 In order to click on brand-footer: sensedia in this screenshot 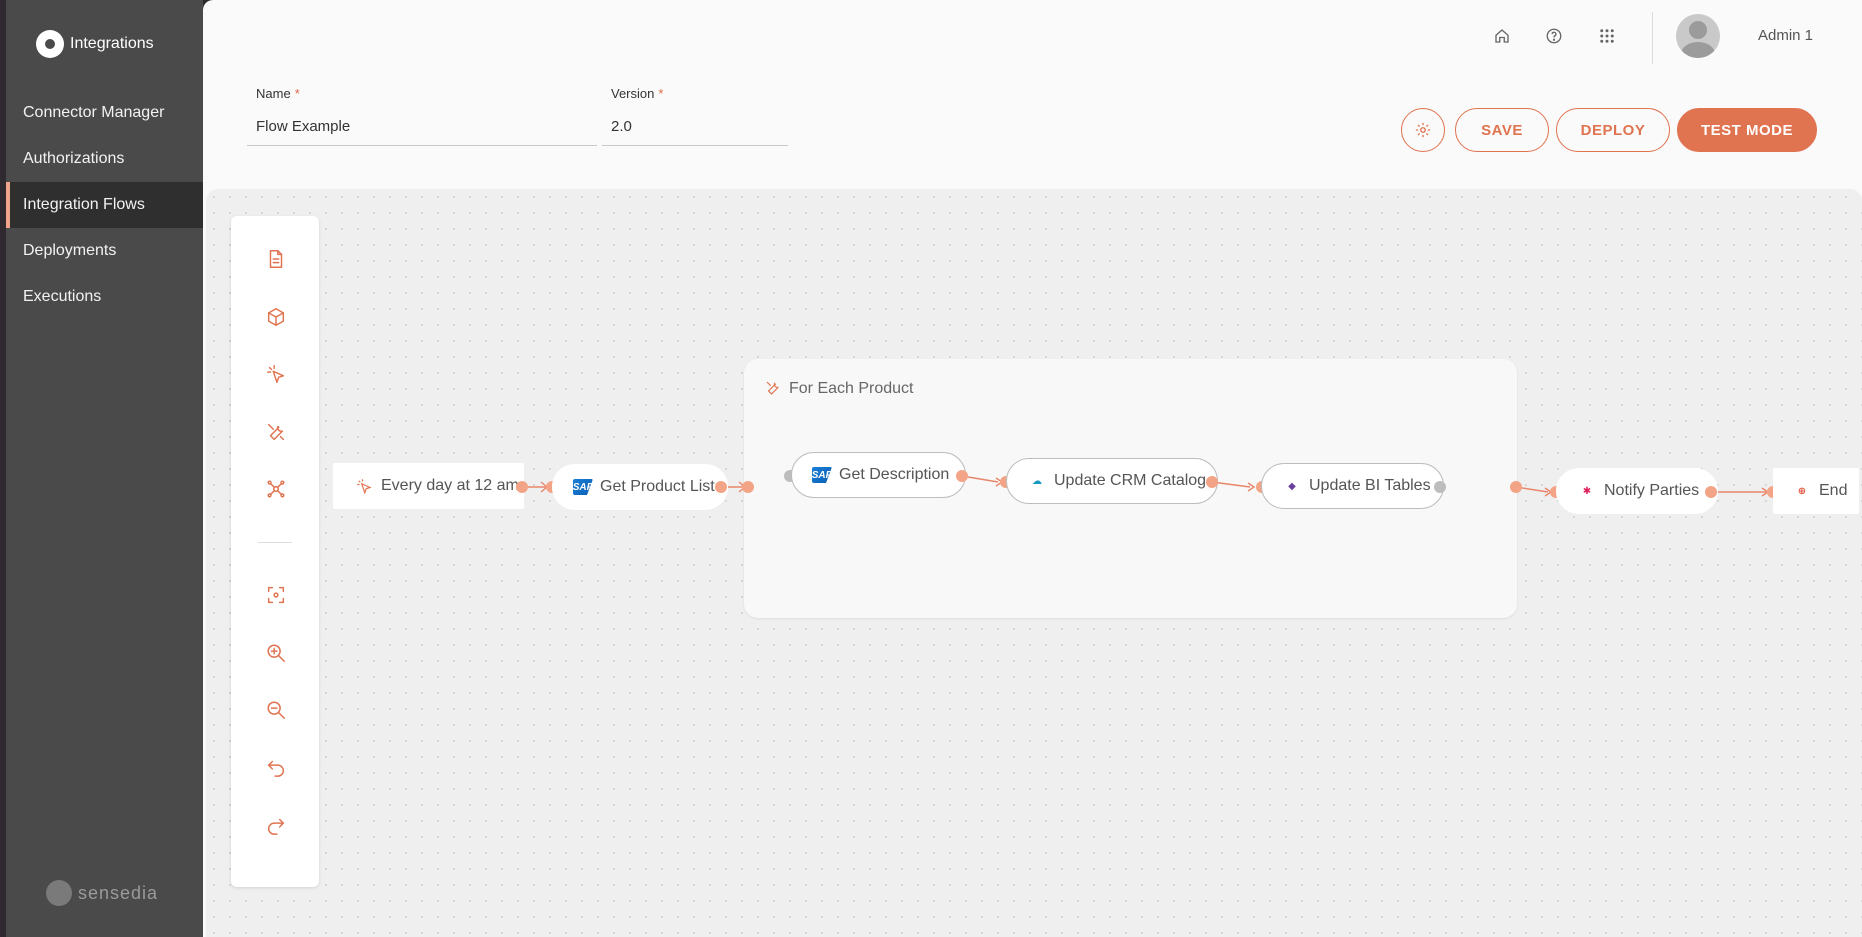, I will do `click(102, 893)`.